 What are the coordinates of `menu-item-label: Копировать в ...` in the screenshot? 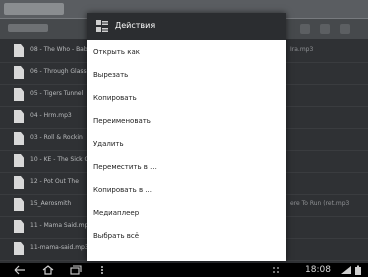 It's located at (122, 190).